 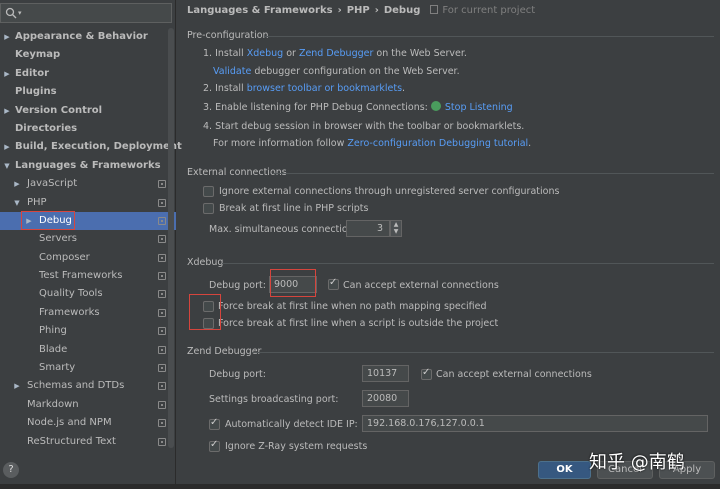 I want to click on section-xdebug: Xdebug, so click(x=205, y=262).